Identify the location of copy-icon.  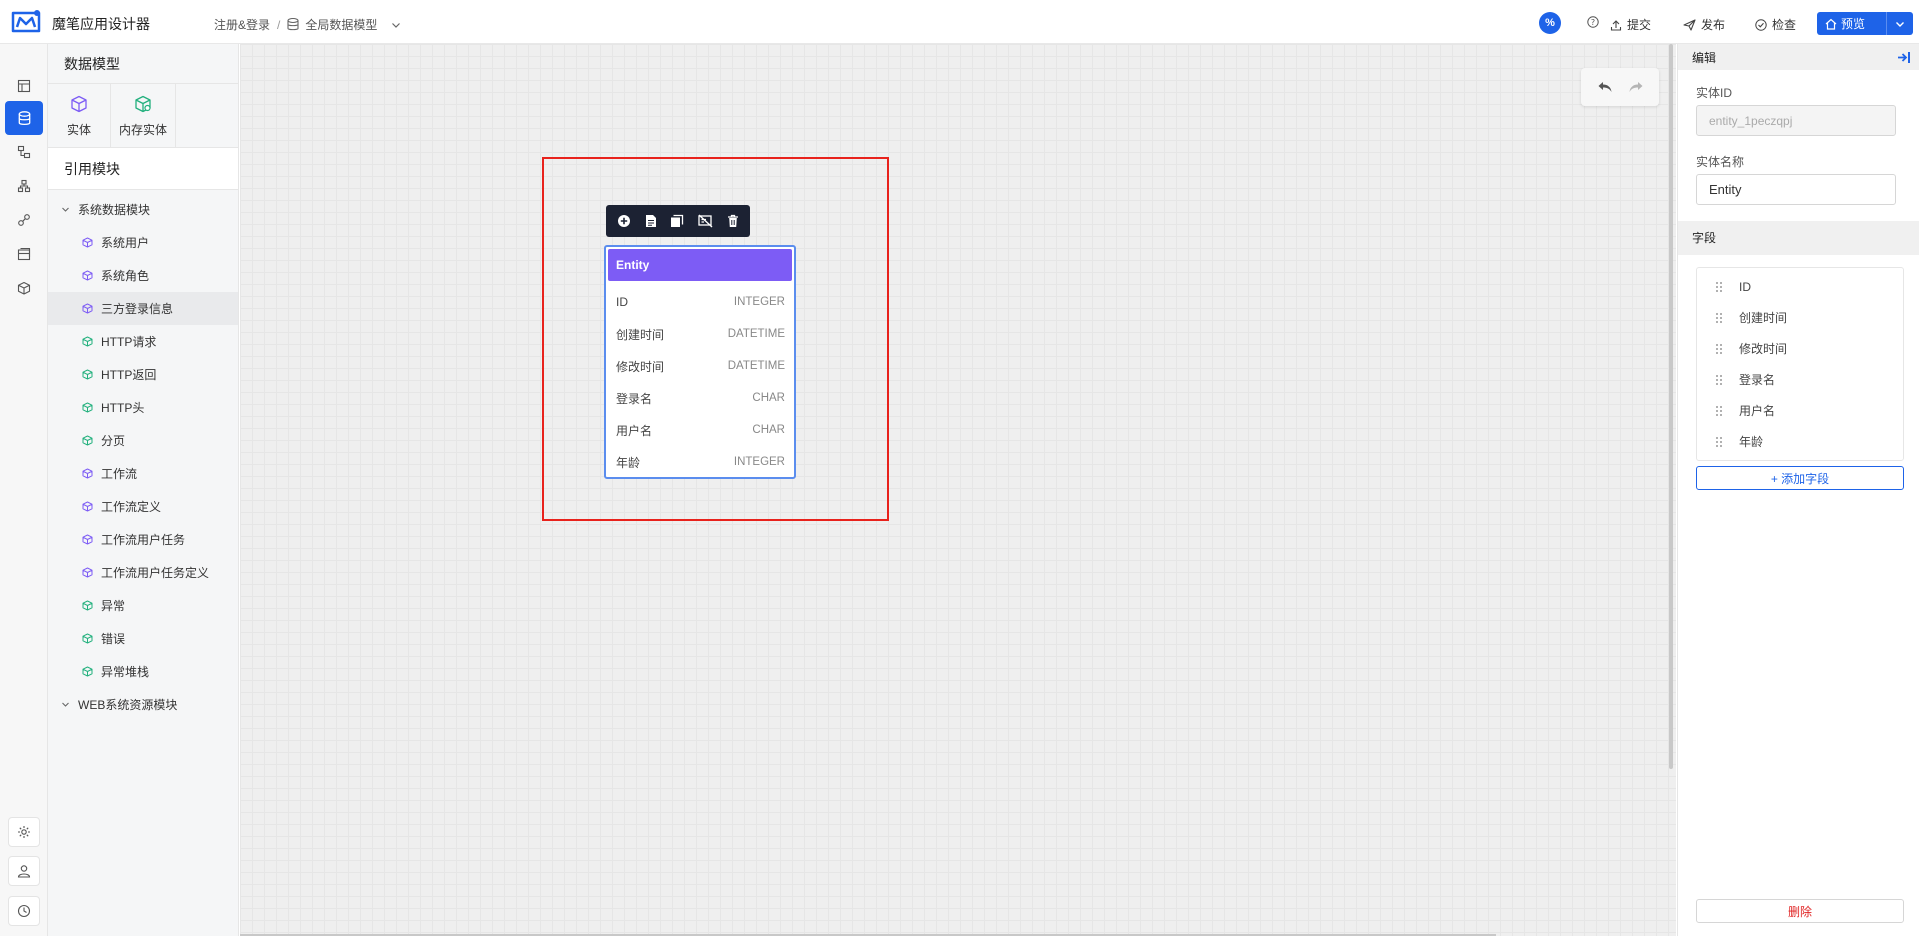
(677, 221).